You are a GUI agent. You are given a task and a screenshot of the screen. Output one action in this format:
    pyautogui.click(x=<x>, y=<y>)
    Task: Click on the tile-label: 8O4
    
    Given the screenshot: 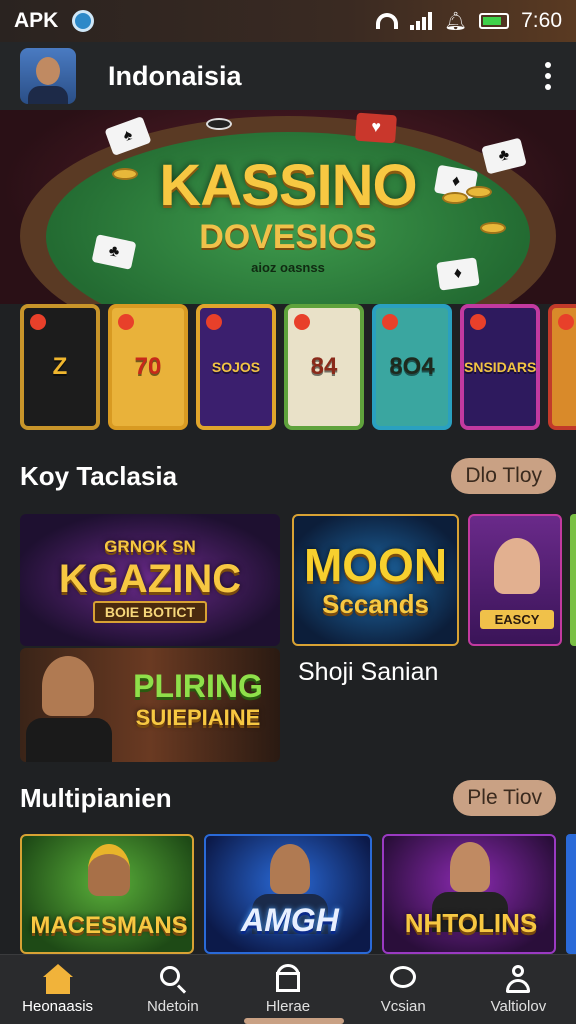 What is the action you would take?
    pyautogui.click(x=412, y=366)
    